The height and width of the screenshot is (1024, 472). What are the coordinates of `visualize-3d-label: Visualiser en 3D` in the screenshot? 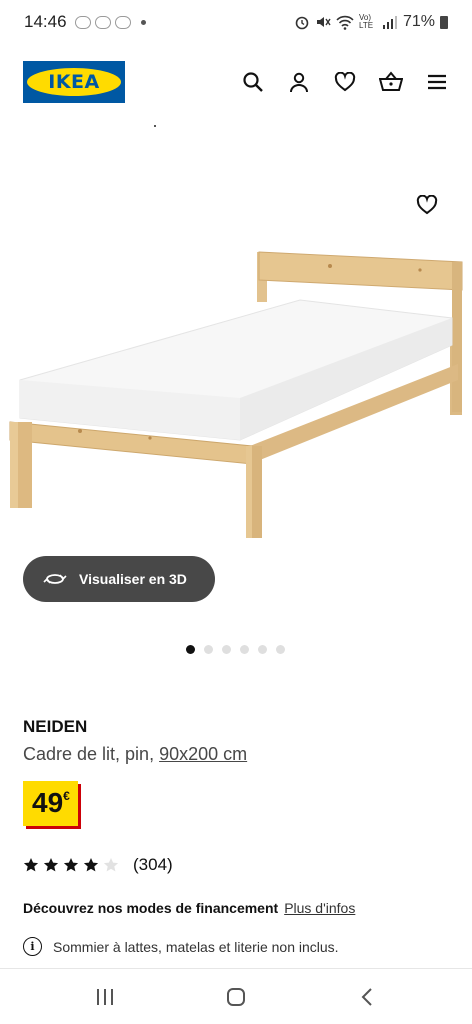 It's located at (133, 579).